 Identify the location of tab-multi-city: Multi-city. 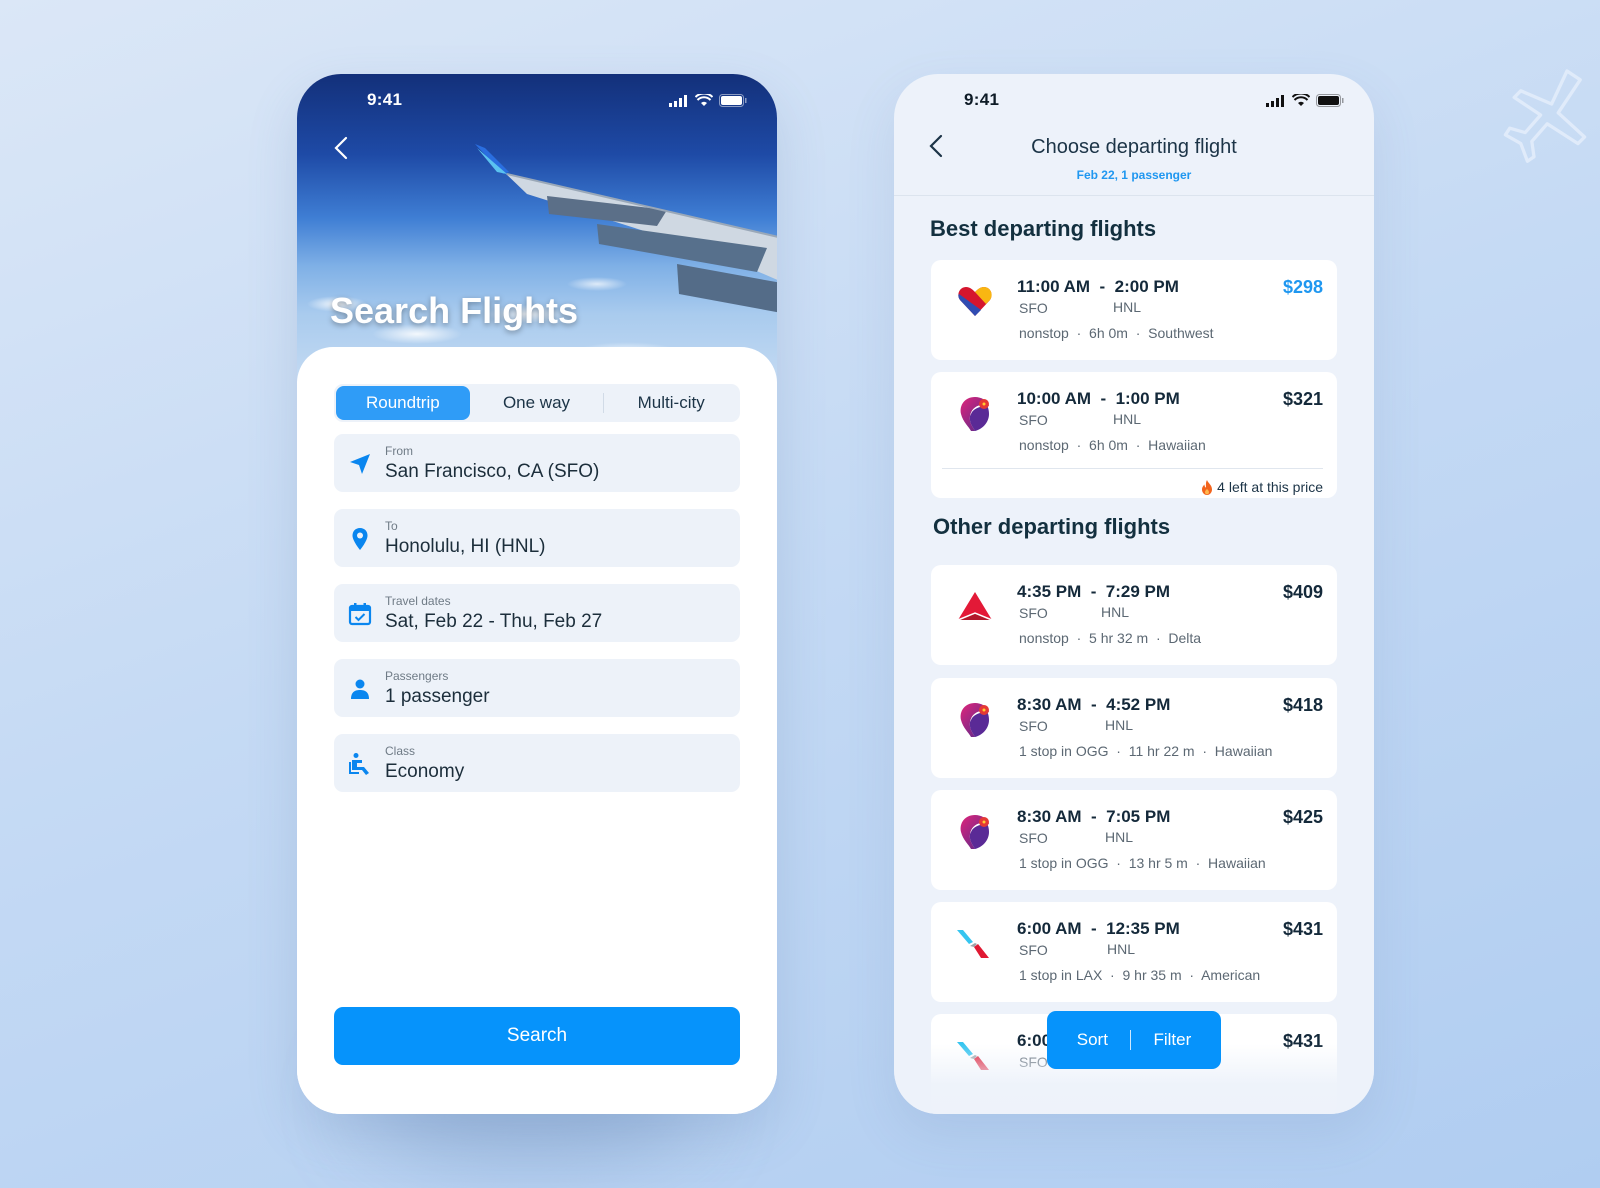
(671, 403).